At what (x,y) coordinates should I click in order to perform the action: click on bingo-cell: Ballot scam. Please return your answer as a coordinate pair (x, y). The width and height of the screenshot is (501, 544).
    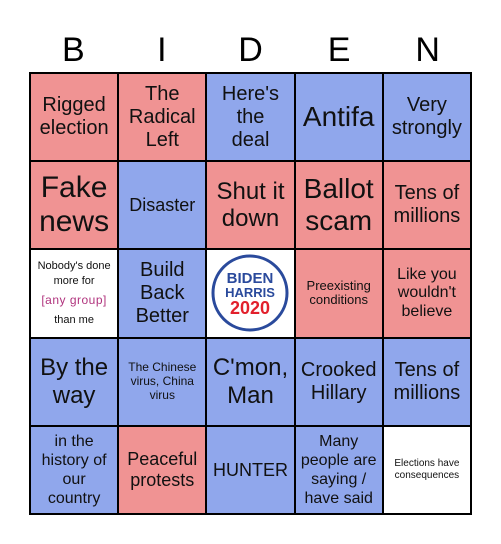
    Looking at the image, I should click on (338, 205).